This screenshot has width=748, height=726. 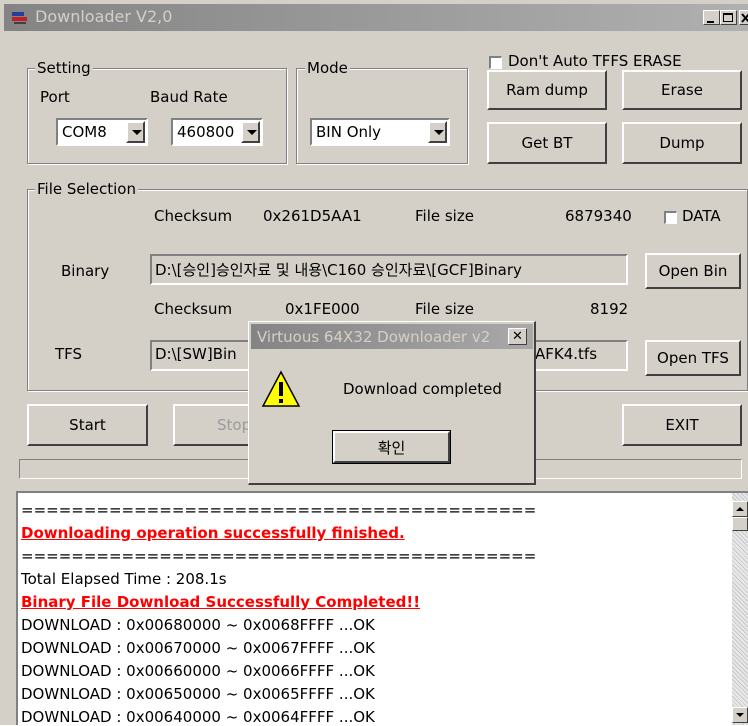 I want to click on maximize-icon, so click(x=728, y=17).